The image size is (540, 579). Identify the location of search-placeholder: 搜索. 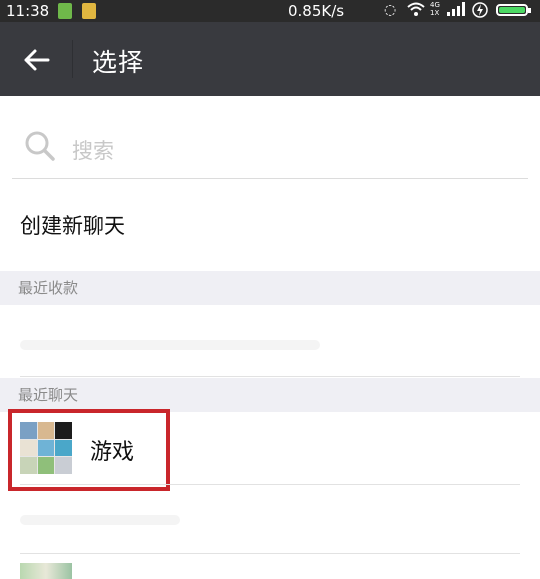
(93, 151).